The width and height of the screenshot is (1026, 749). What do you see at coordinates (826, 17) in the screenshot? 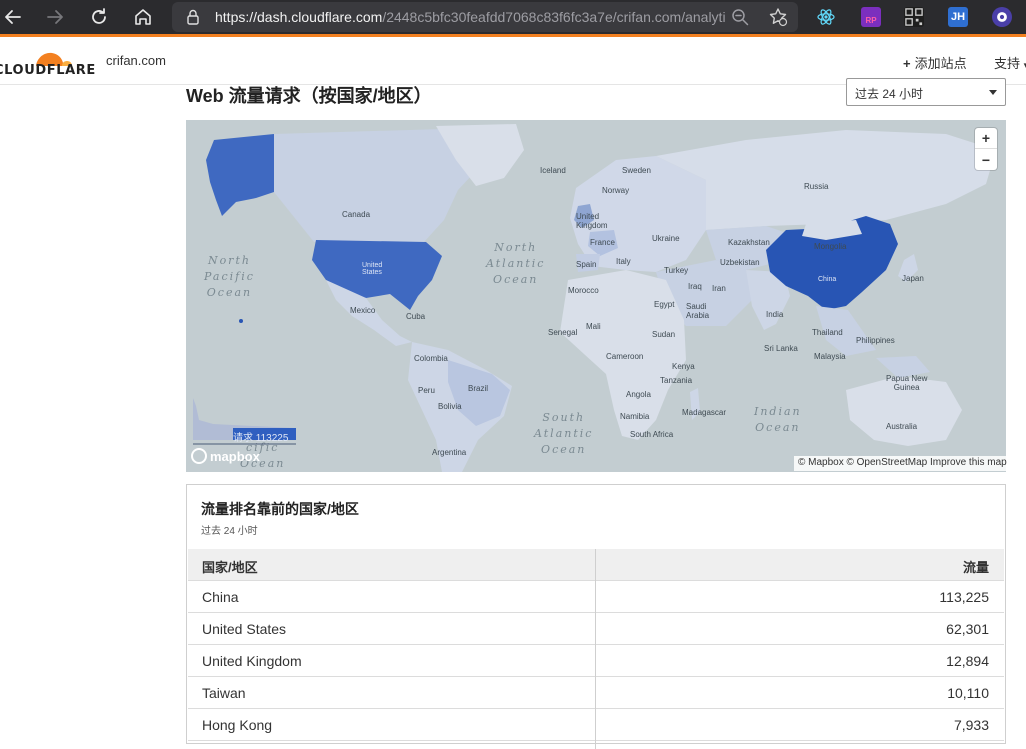
I see `react-devtools-icon` at bounding box center [826, 17].